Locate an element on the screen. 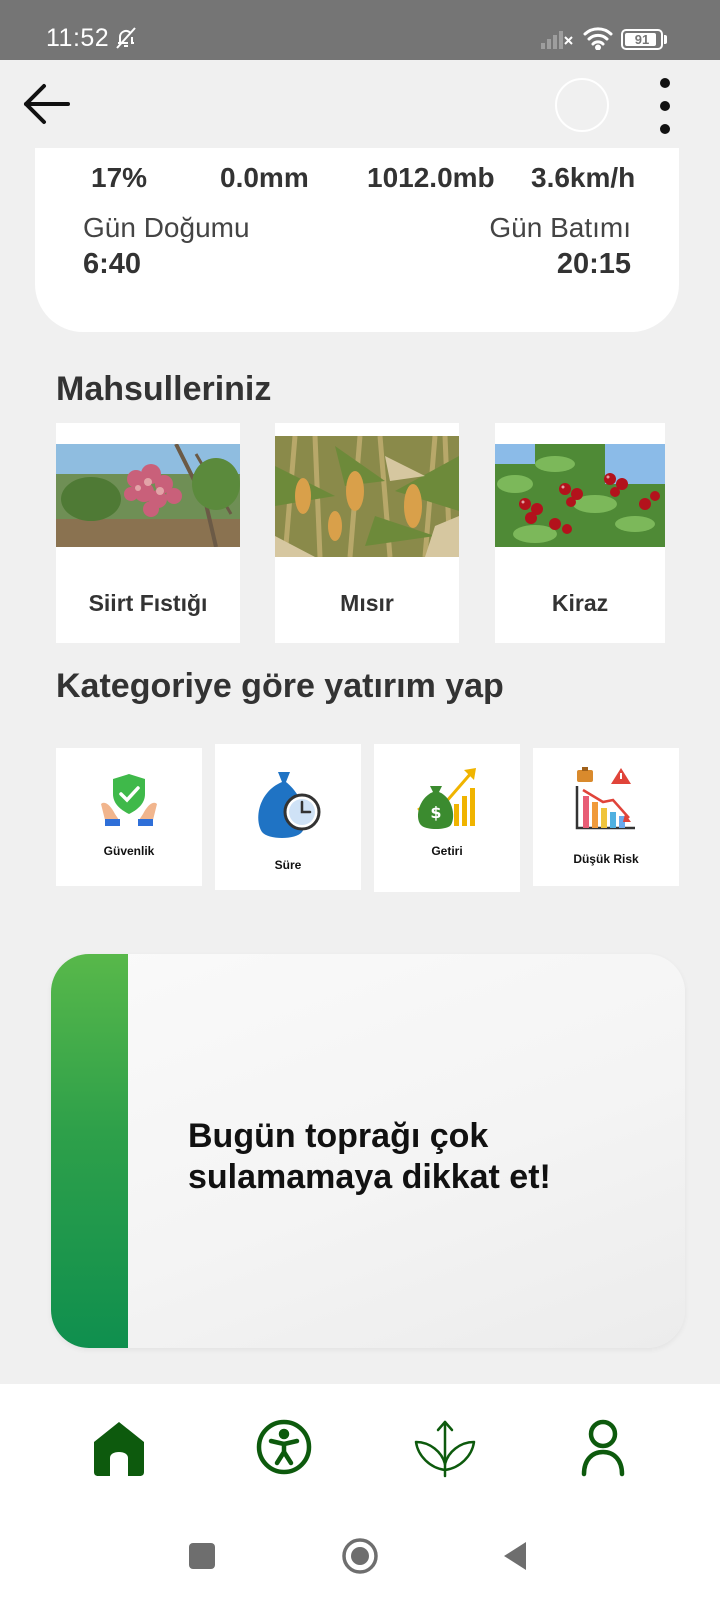 The image size is (720, 1600). tip-accent-stripe is located at coordinates (89, 1151).